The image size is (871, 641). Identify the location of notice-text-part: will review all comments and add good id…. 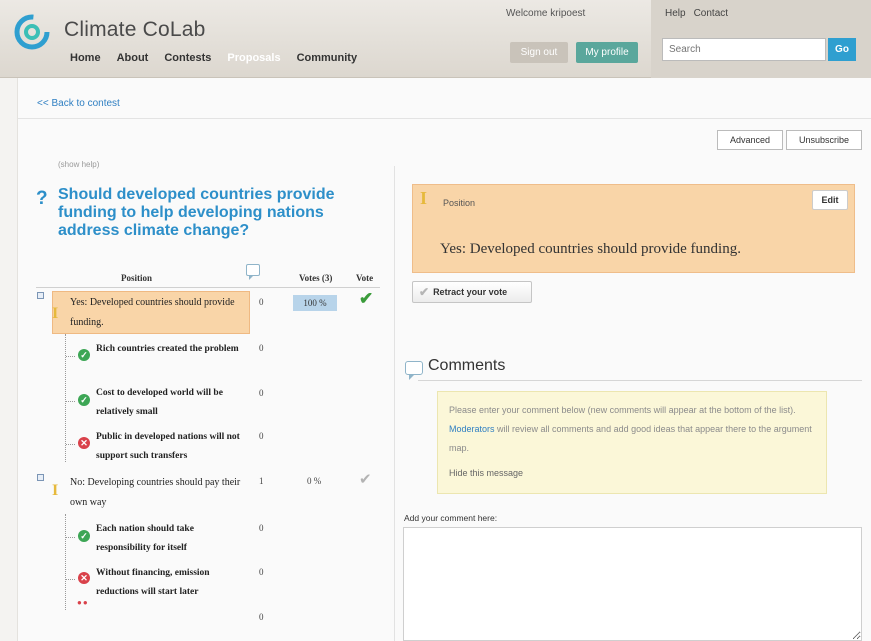
(630, 438).